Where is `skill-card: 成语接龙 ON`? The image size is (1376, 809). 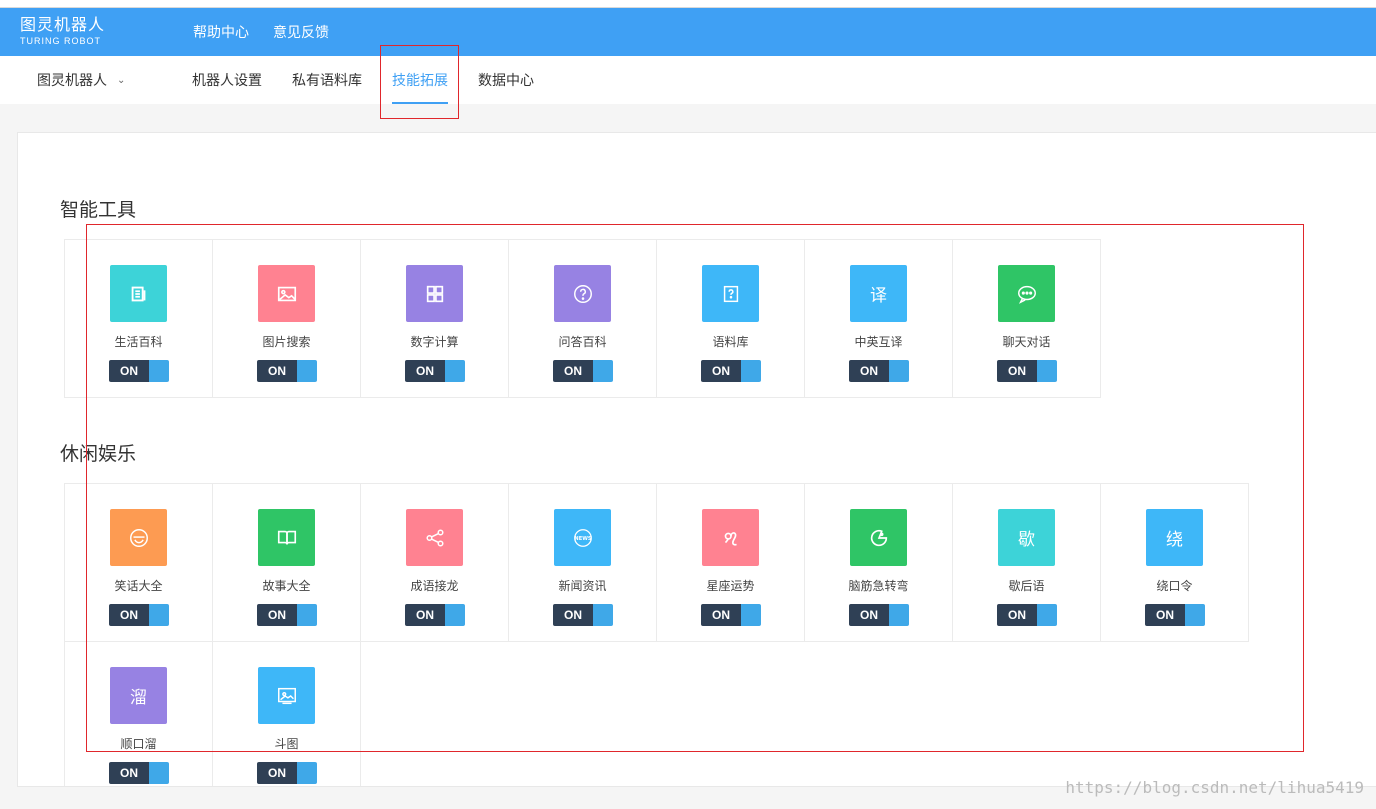
skill-card: 成语接龙 ON is located at coordinates (435, 563).